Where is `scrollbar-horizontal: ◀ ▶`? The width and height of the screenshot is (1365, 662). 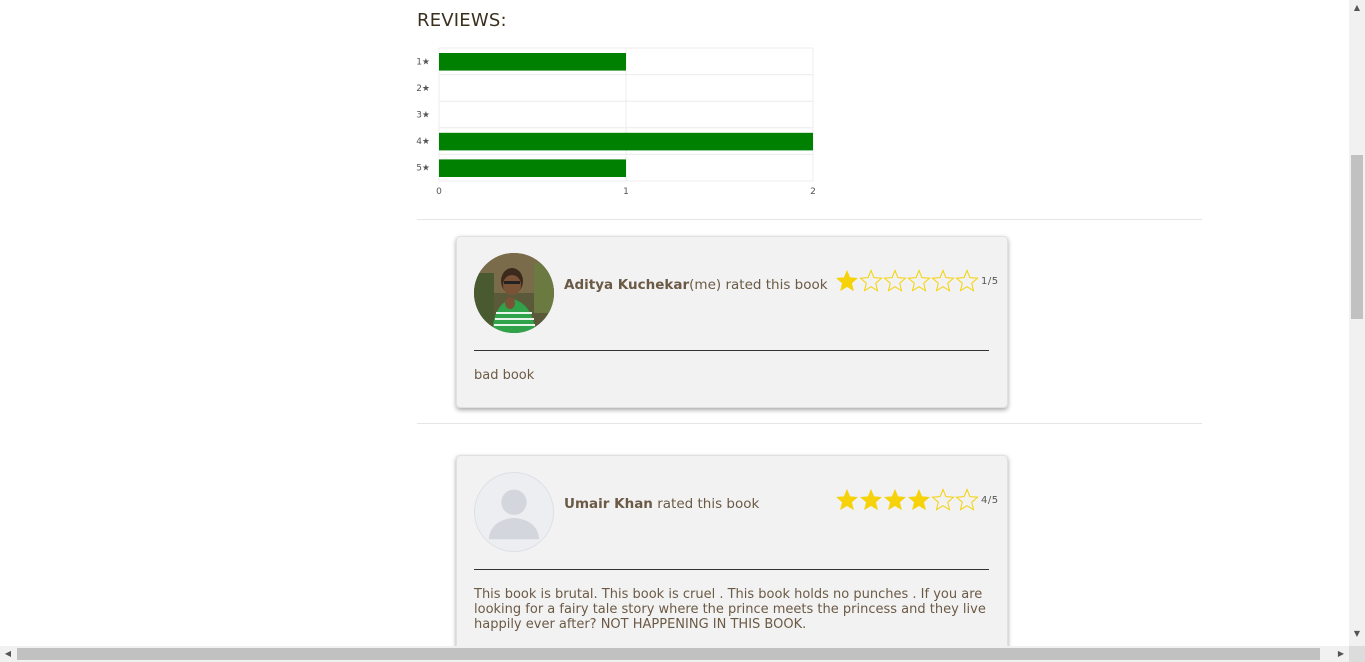
scrollbar-horizontal: ◀ ▶ is located at coordinates (674, 654).